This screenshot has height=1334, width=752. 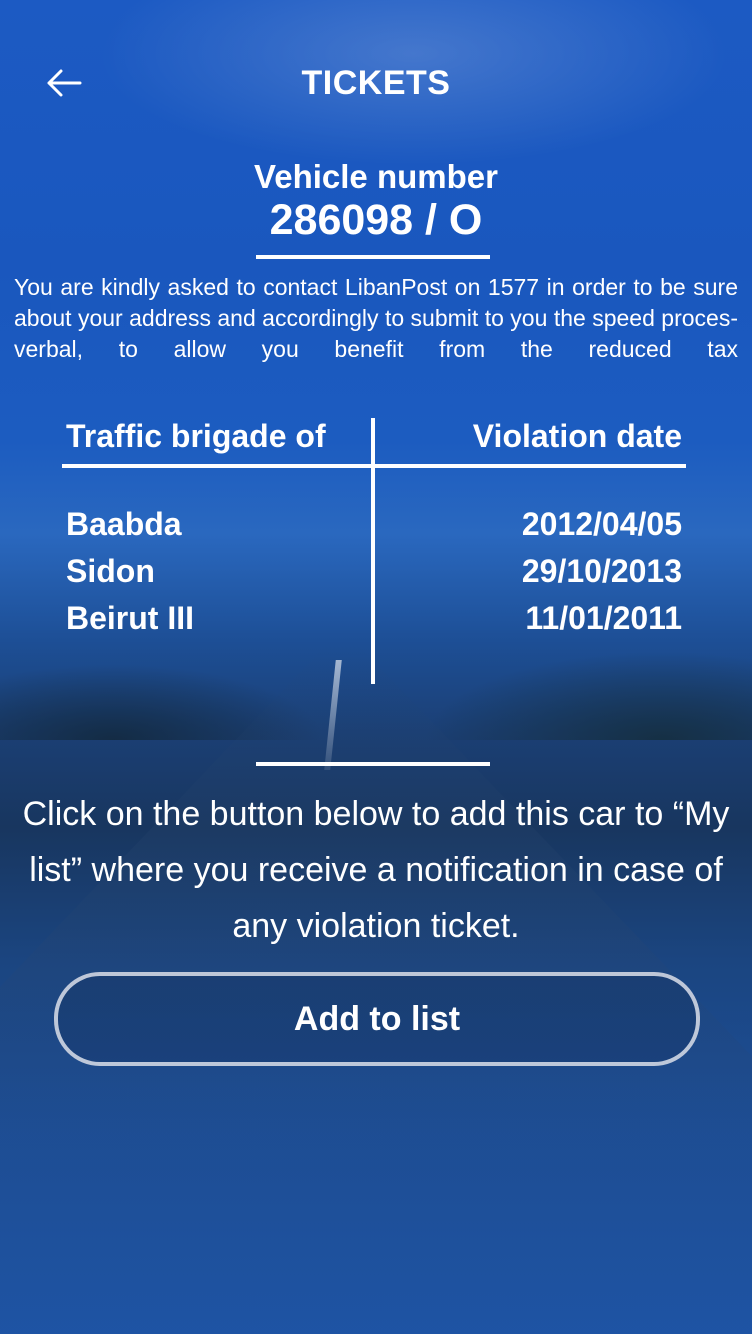 I want to click on violation-date-cell: 29/10/2013, so click(x=601, y=571).